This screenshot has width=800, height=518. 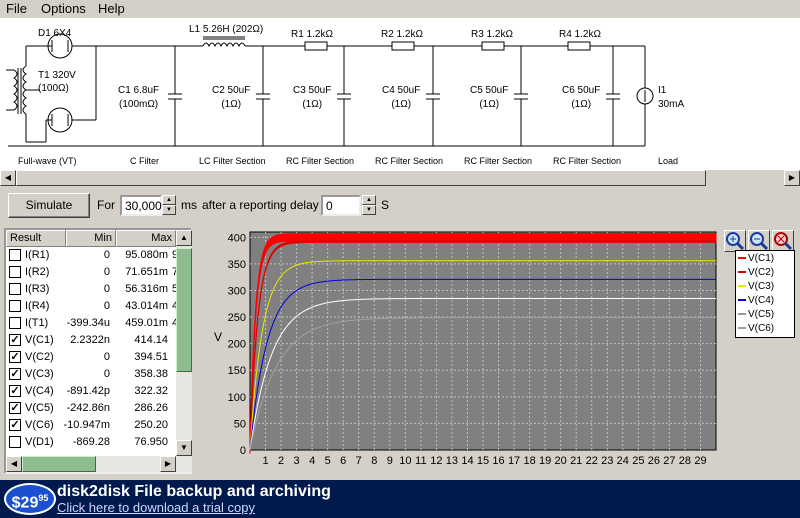 What do you see at coordinates (232, 161) in the screenshot?
I see `section-label: LC Filter Section` at bounding box center [232, 161].